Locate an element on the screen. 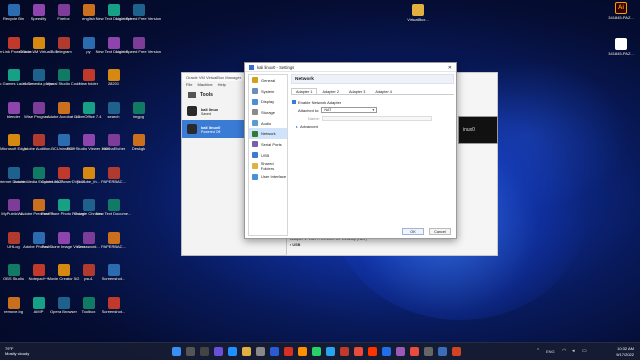  tab-adapter-3: Adapter 3 is located at coordinates (357, 91).